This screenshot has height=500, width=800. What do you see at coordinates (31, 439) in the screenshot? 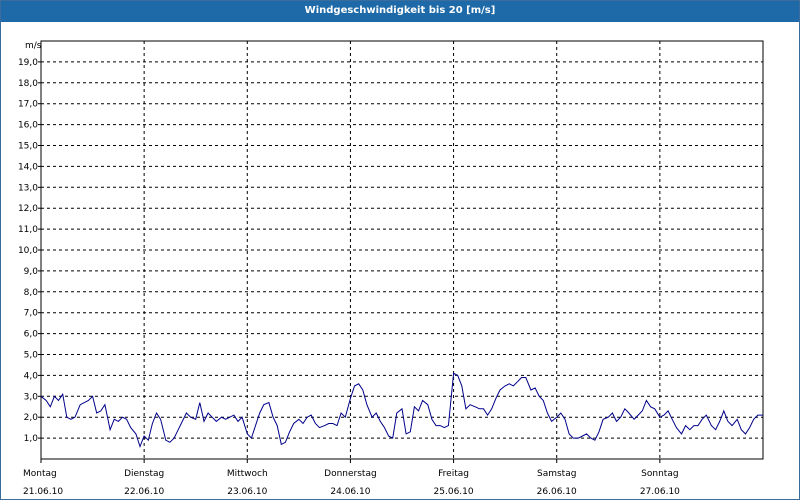
I see `y-tick-label: 1,0` at bounding box center [31, 439].